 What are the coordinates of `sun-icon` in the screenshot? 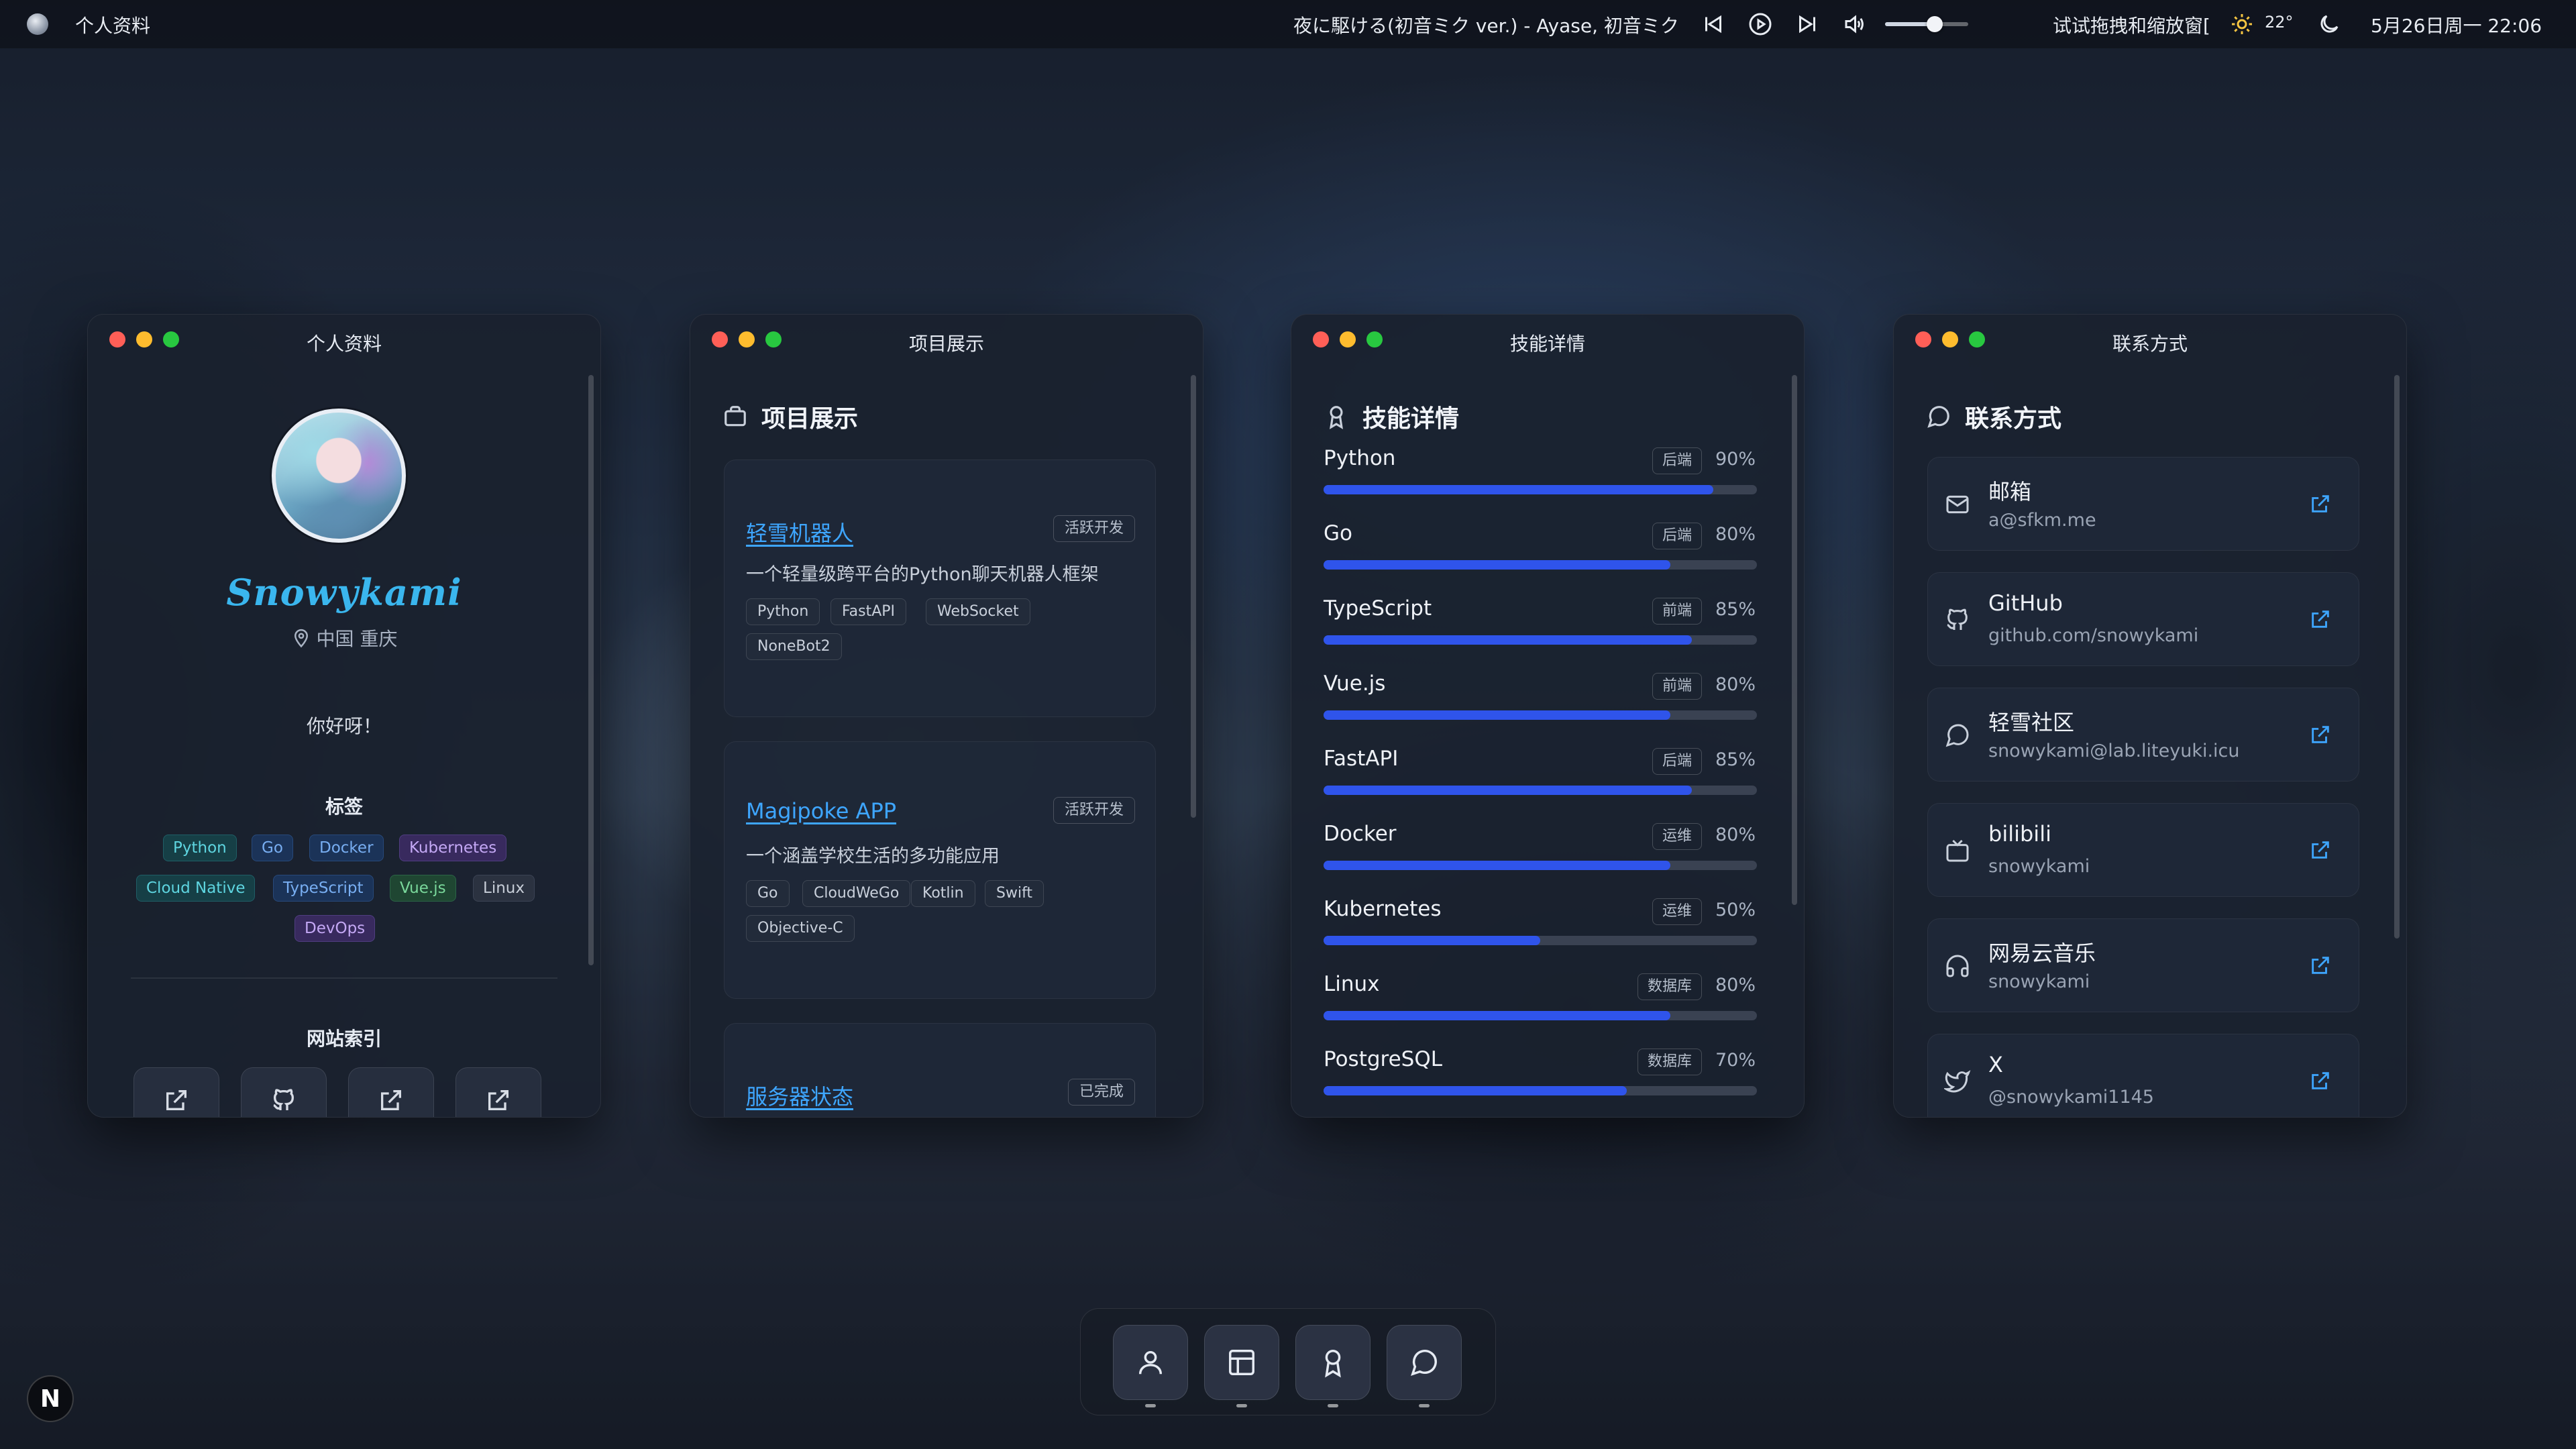 It's located at (2242, 24).